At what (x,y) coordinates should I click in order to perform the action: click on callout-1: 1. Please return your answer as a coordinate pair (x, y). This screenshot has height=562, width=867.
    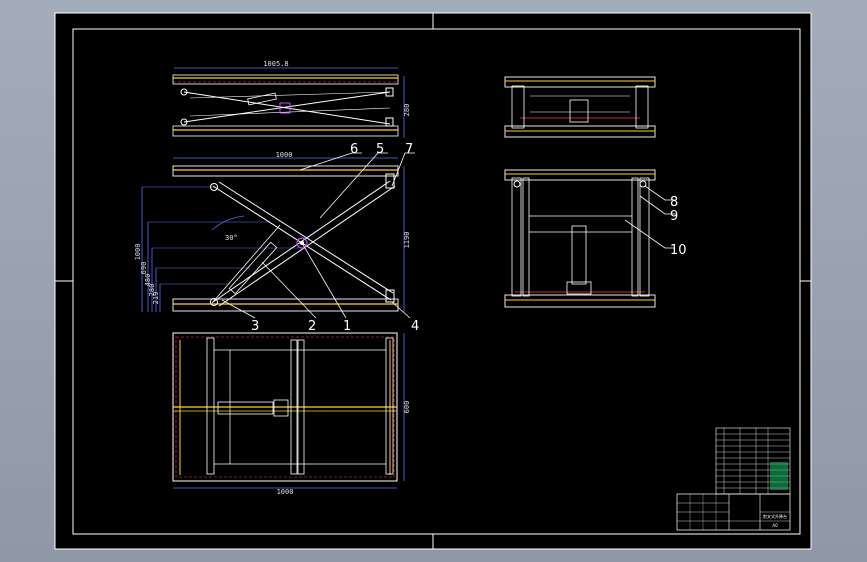
    Looking at the image, I should click on (347, 326).